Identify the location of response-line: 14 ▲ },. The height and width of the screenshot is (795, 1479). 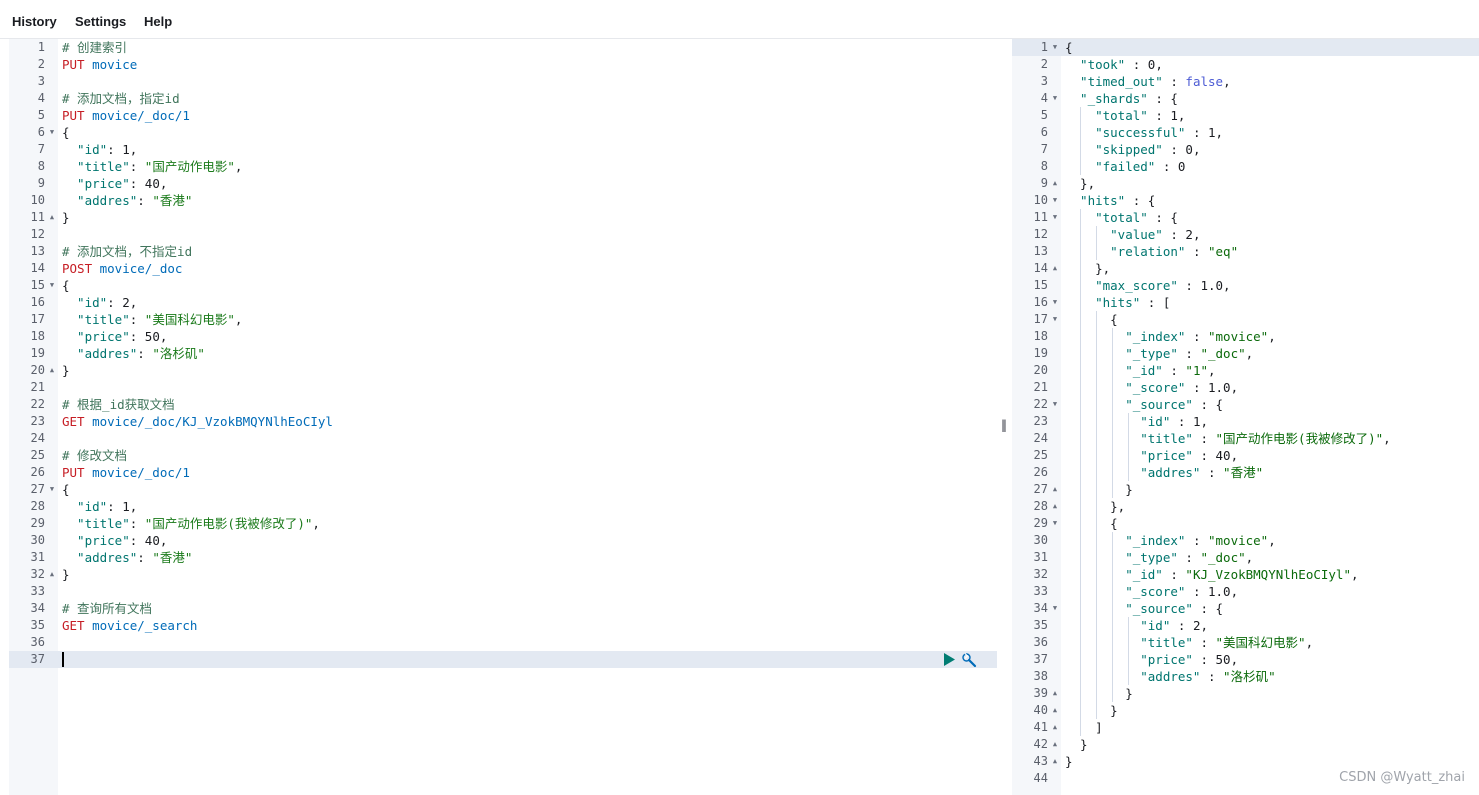
(1245, 268).